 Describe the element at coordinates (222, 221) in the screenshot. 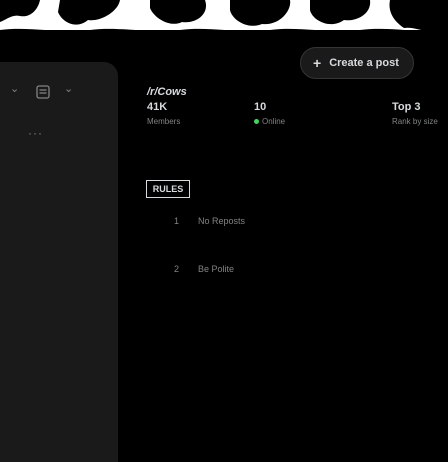

I see `rule-text: No Reposts` at that location.